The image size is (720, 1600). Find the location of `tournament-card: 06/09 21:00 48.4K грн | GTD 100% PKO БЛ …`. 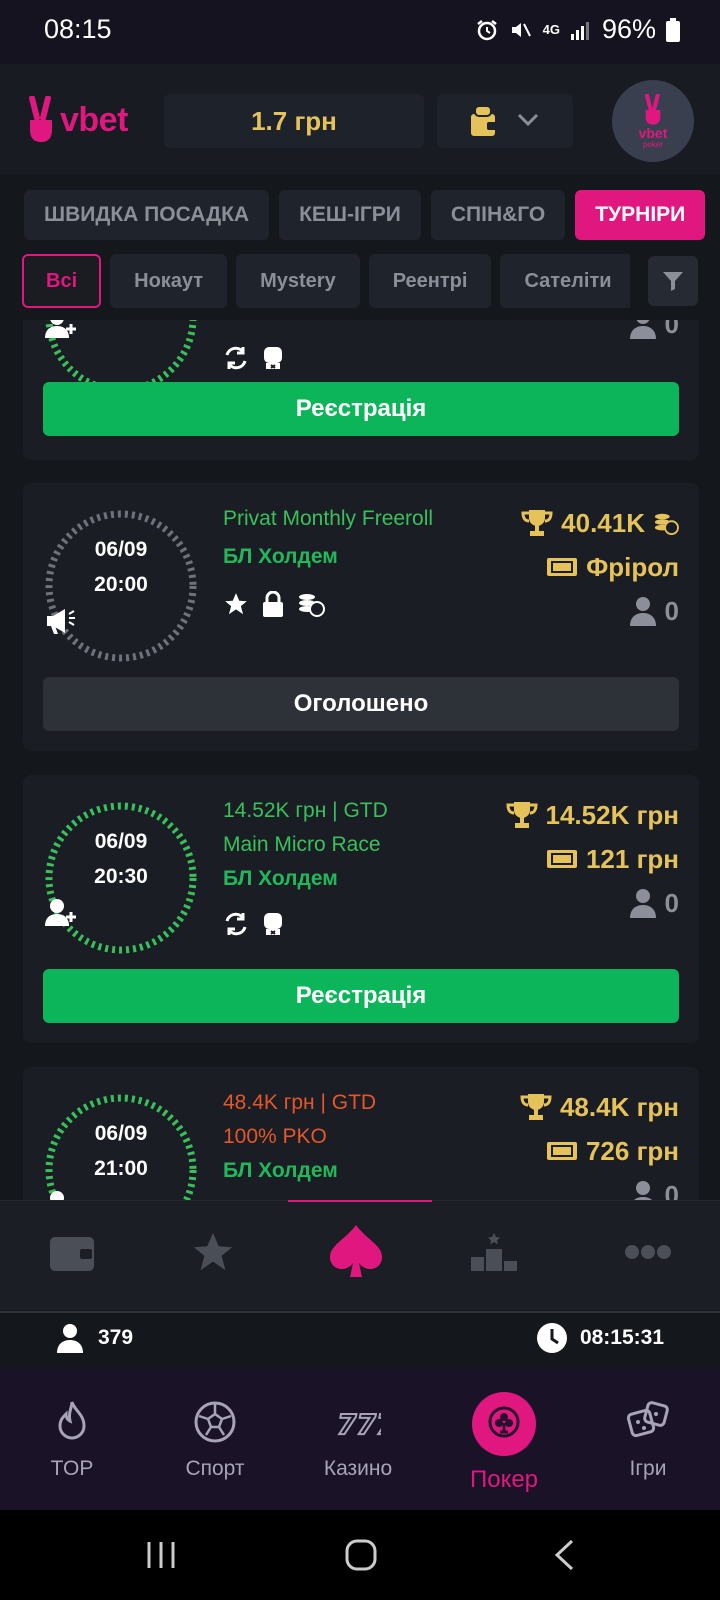

tournament-card: 06/09 21:00 48.4K грн | GTD 100% PKO БЛ … is located at coordinates (361, 1133).